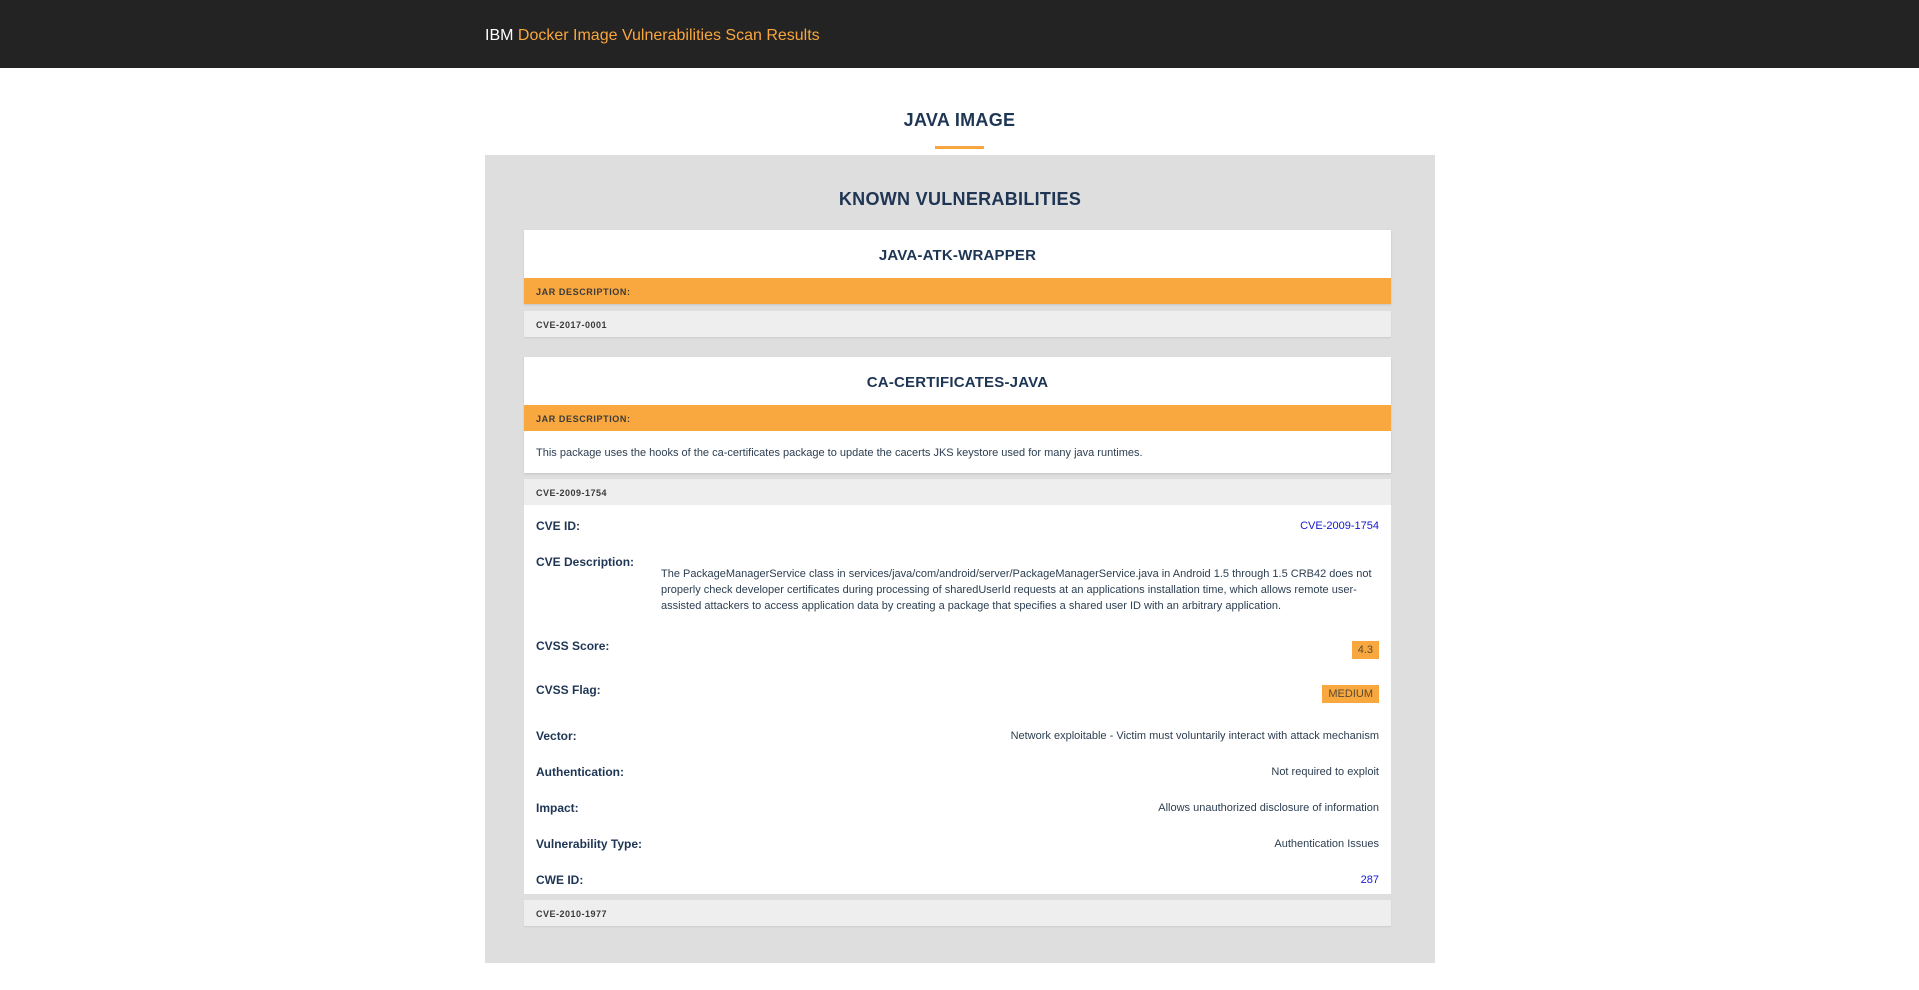  Describe the element at coordinates (585, 562) in the screenshot. I see `cve-description-field-label: CVE Description:` at that location.